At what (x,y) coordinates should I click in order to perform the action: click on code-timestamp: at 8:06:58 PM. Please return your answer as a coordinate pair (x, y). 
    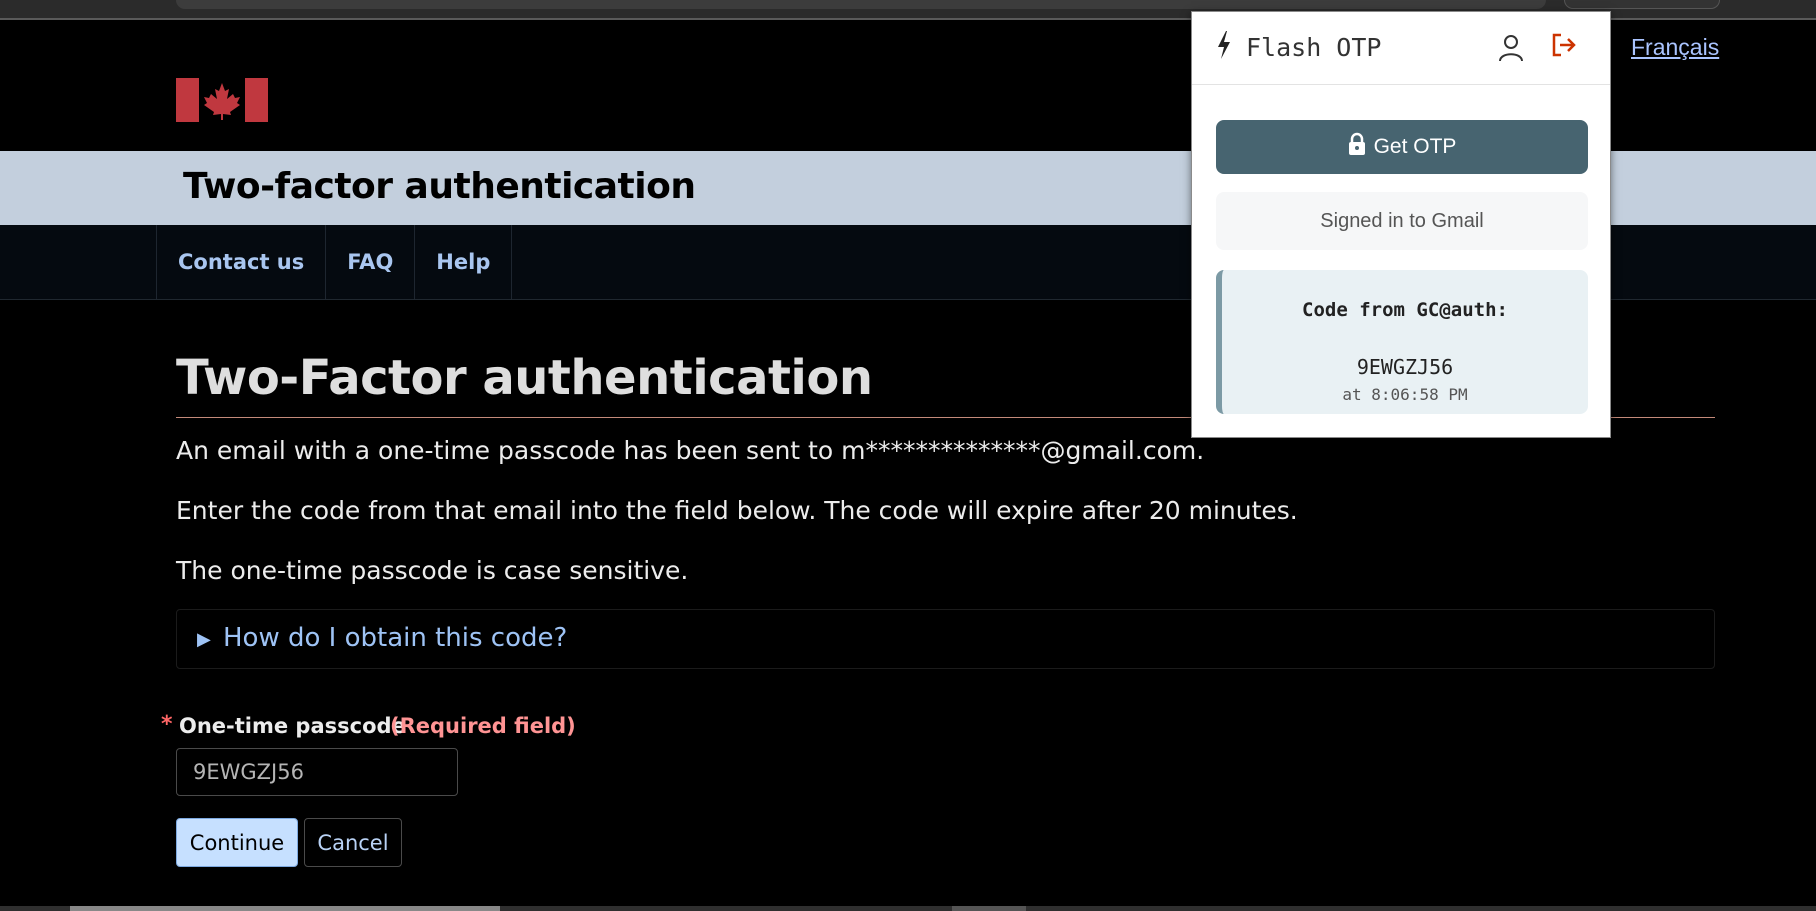
    Looking at the image, I should click on (1405, 394).